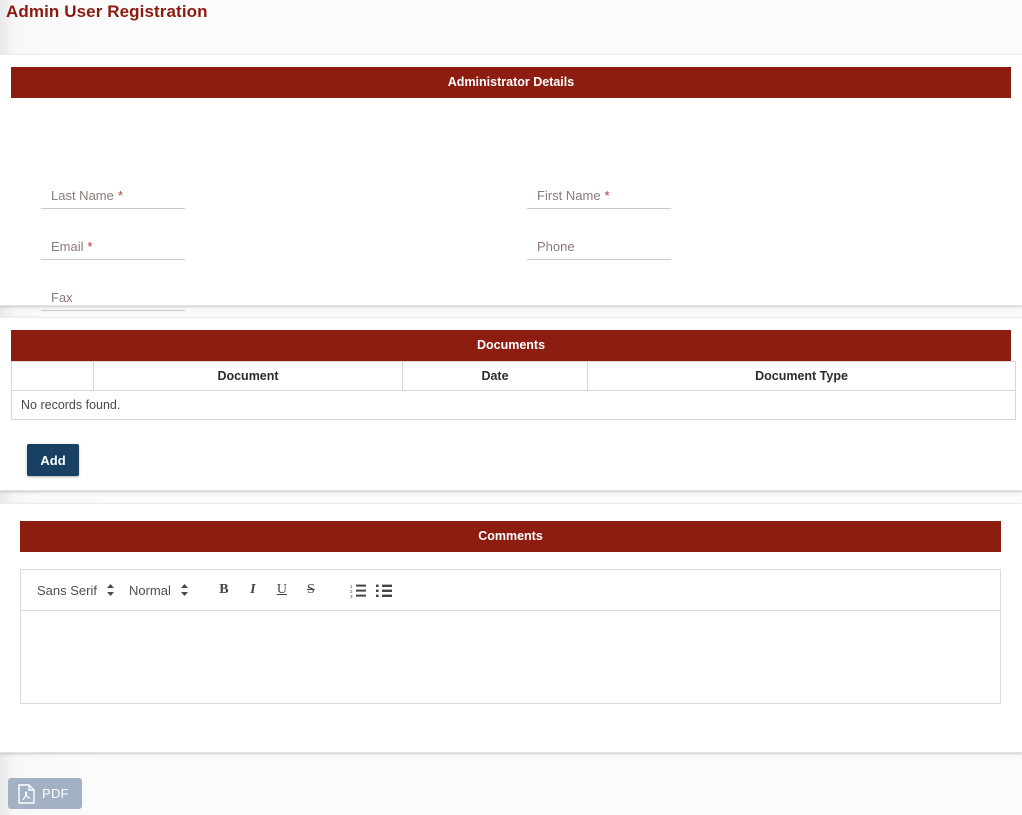  I want to click on font-size-value: Normal, so click(149, 590).